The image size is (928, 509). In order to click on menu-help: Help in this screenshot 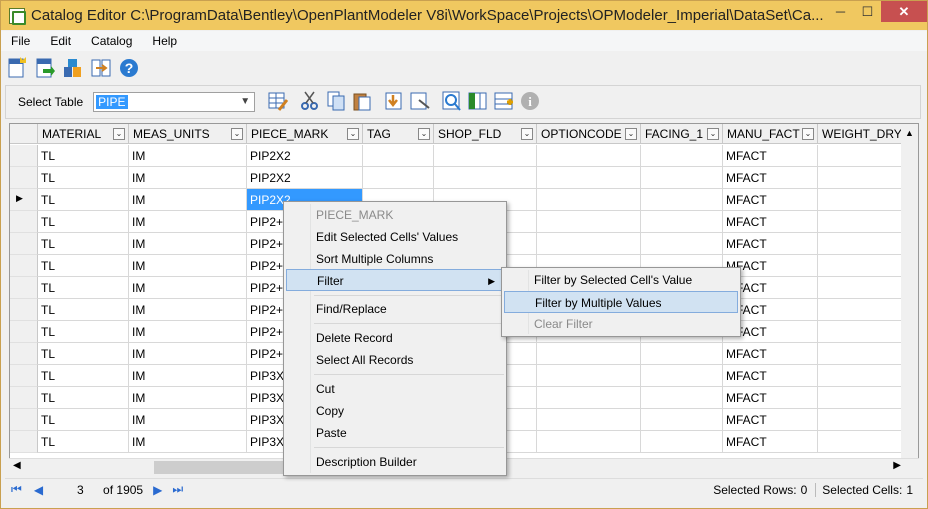, I will do `click(164, 41)`.